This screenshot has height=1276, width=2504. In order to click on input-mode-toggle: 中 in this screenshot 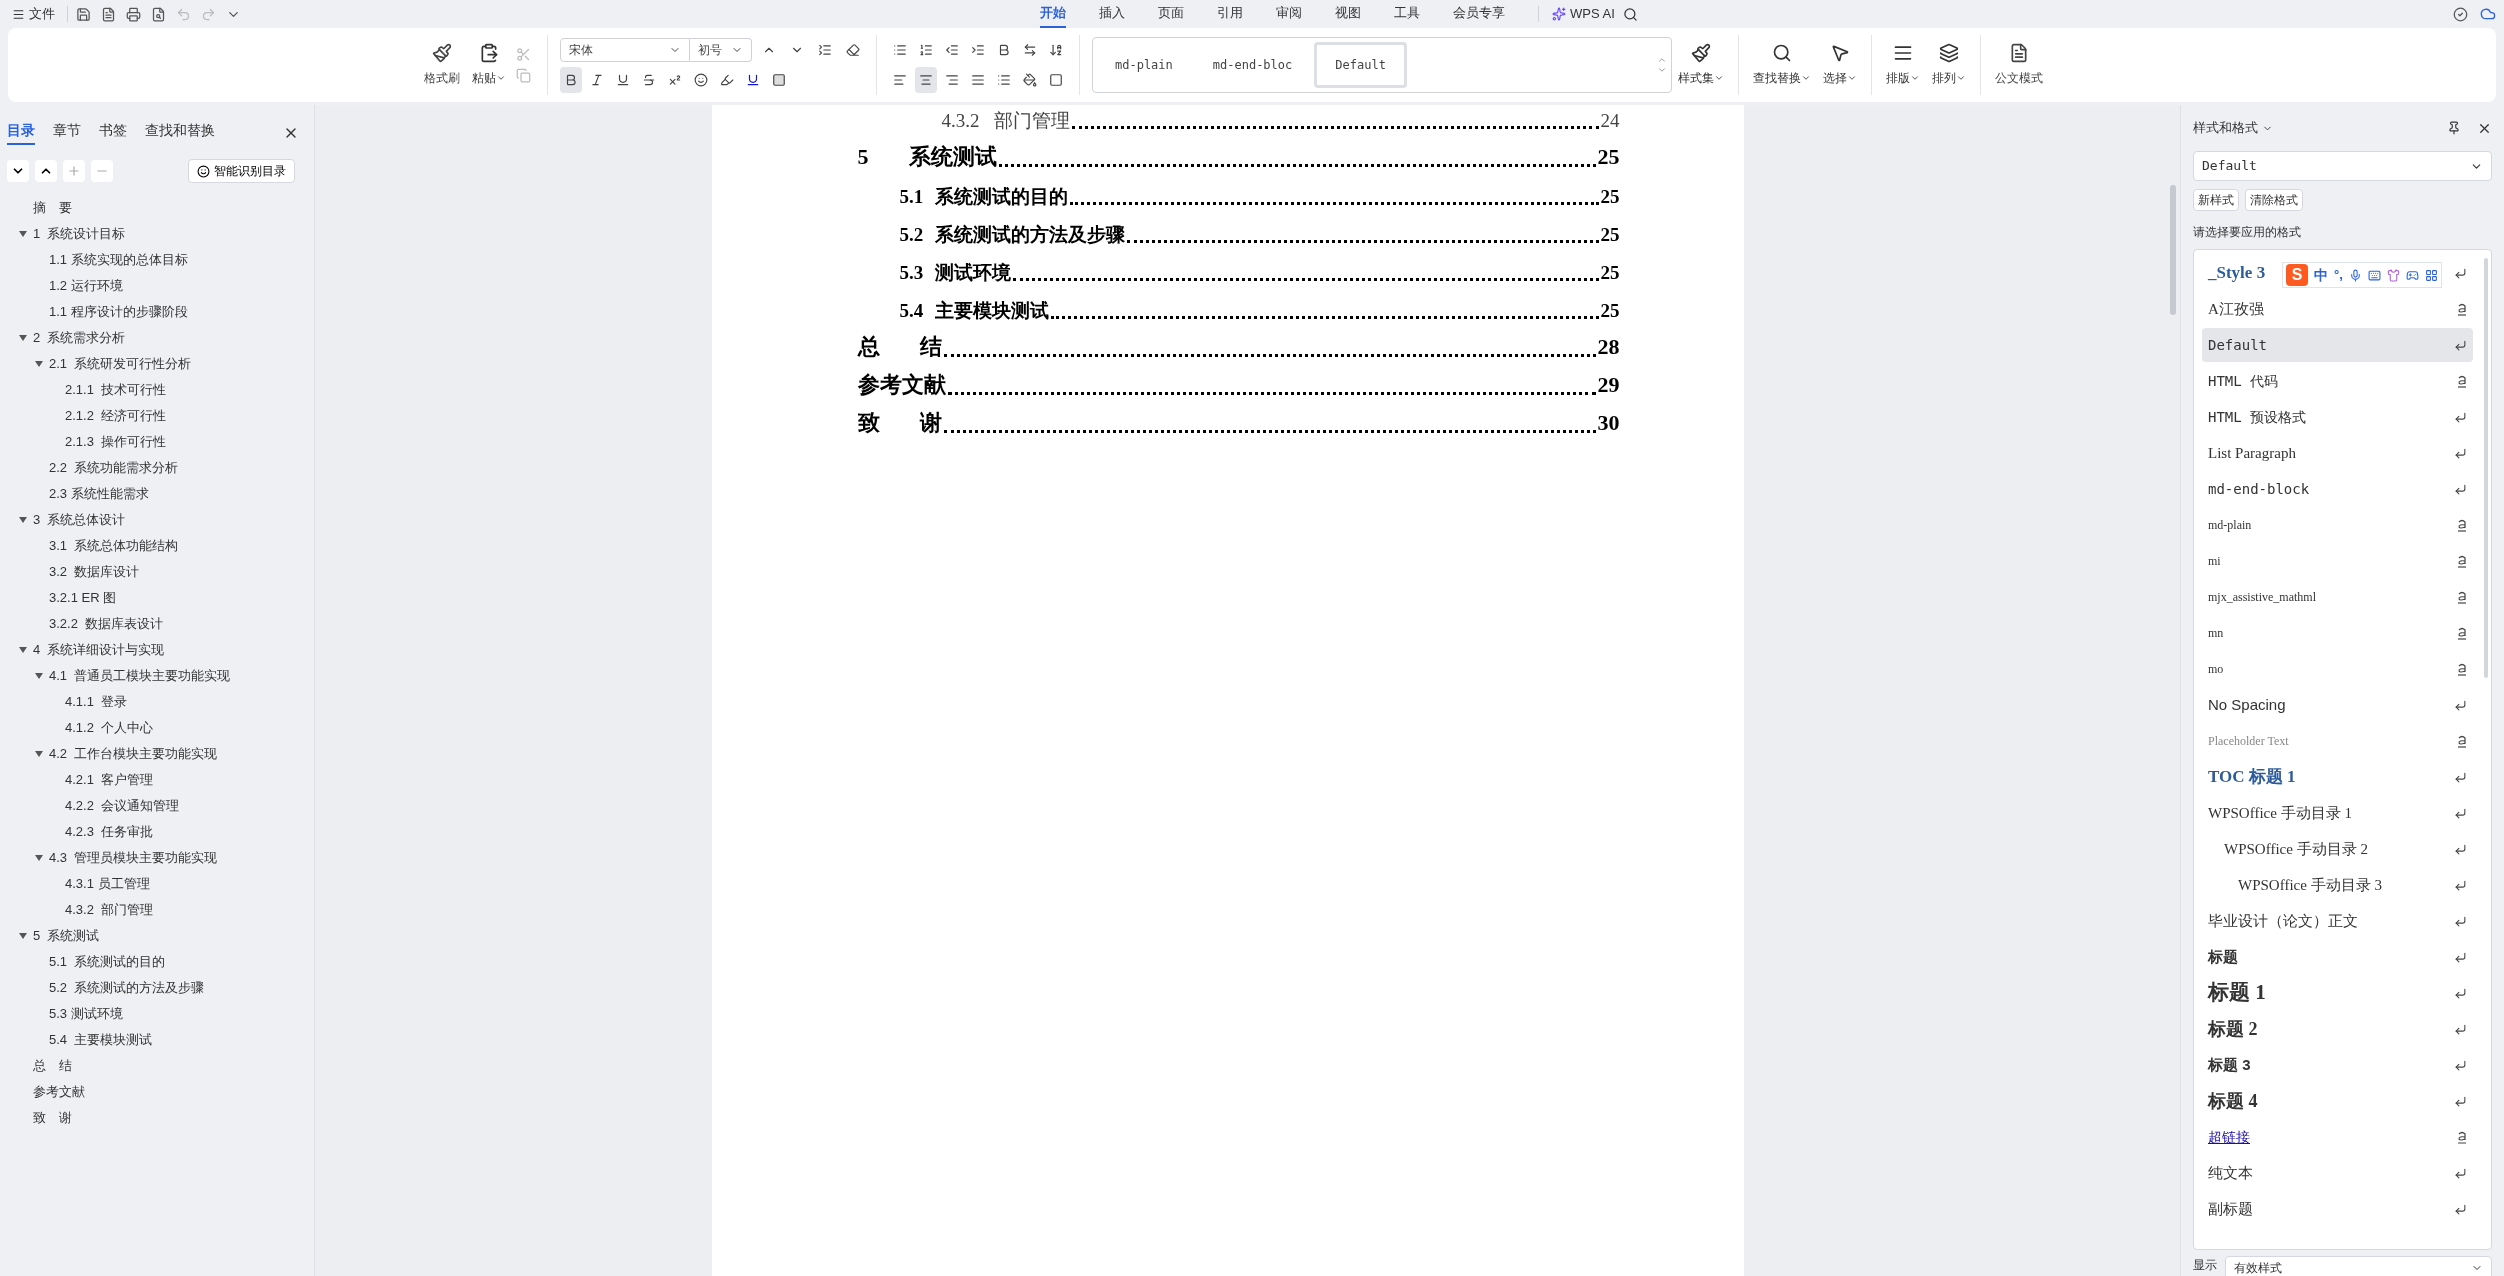, I will do `click(2321, 275)`.